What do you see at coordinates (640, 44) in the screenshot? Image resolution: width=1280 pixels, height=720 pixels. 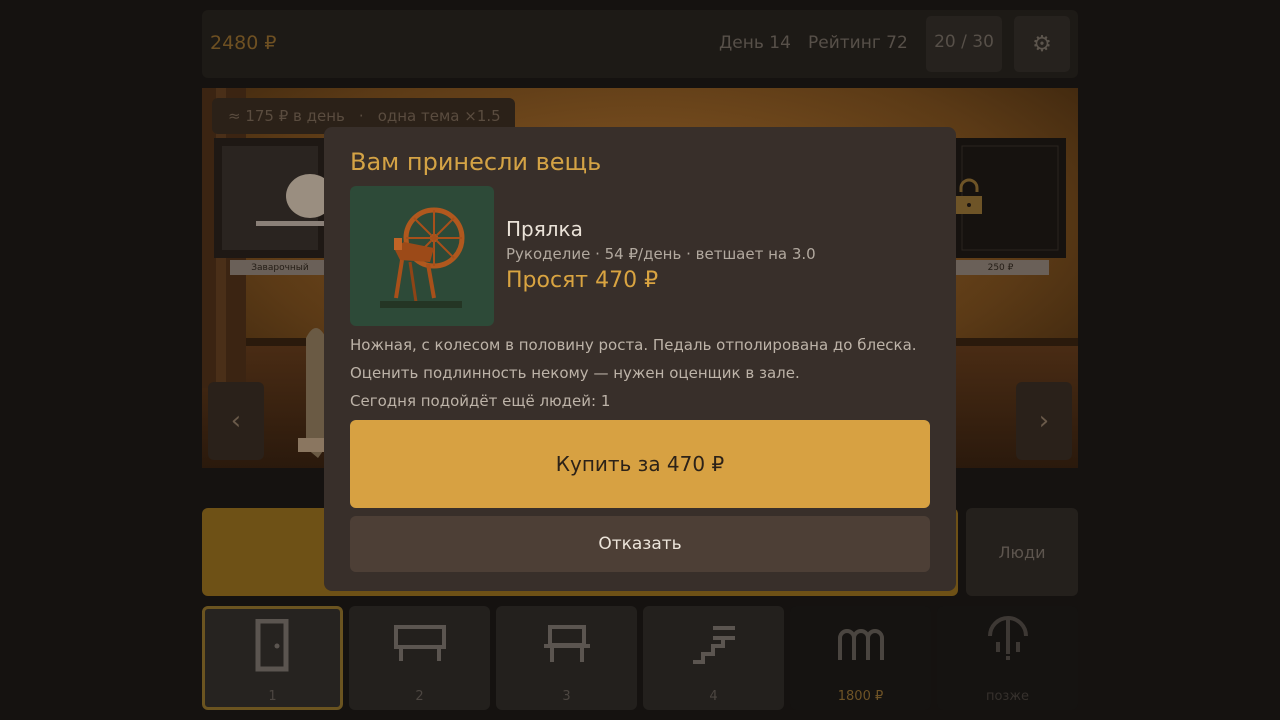 I see `top-bar: 2480 ₽ День 14 Рейтинг 72 20 / 30 ⚙` at bounding box center [640, 44].